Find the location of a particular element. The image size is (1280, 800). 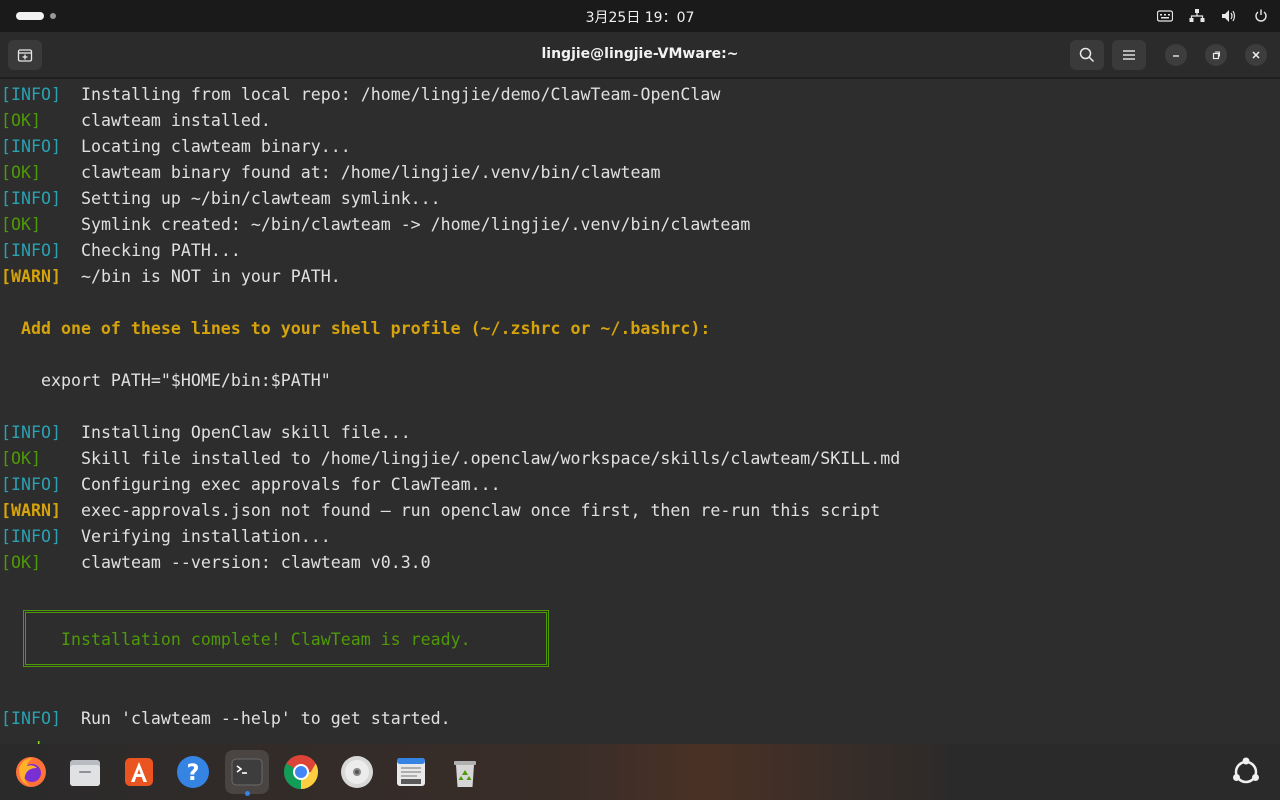

clock-label: 3月25日 19：07 is located at coordinates (640, 18).